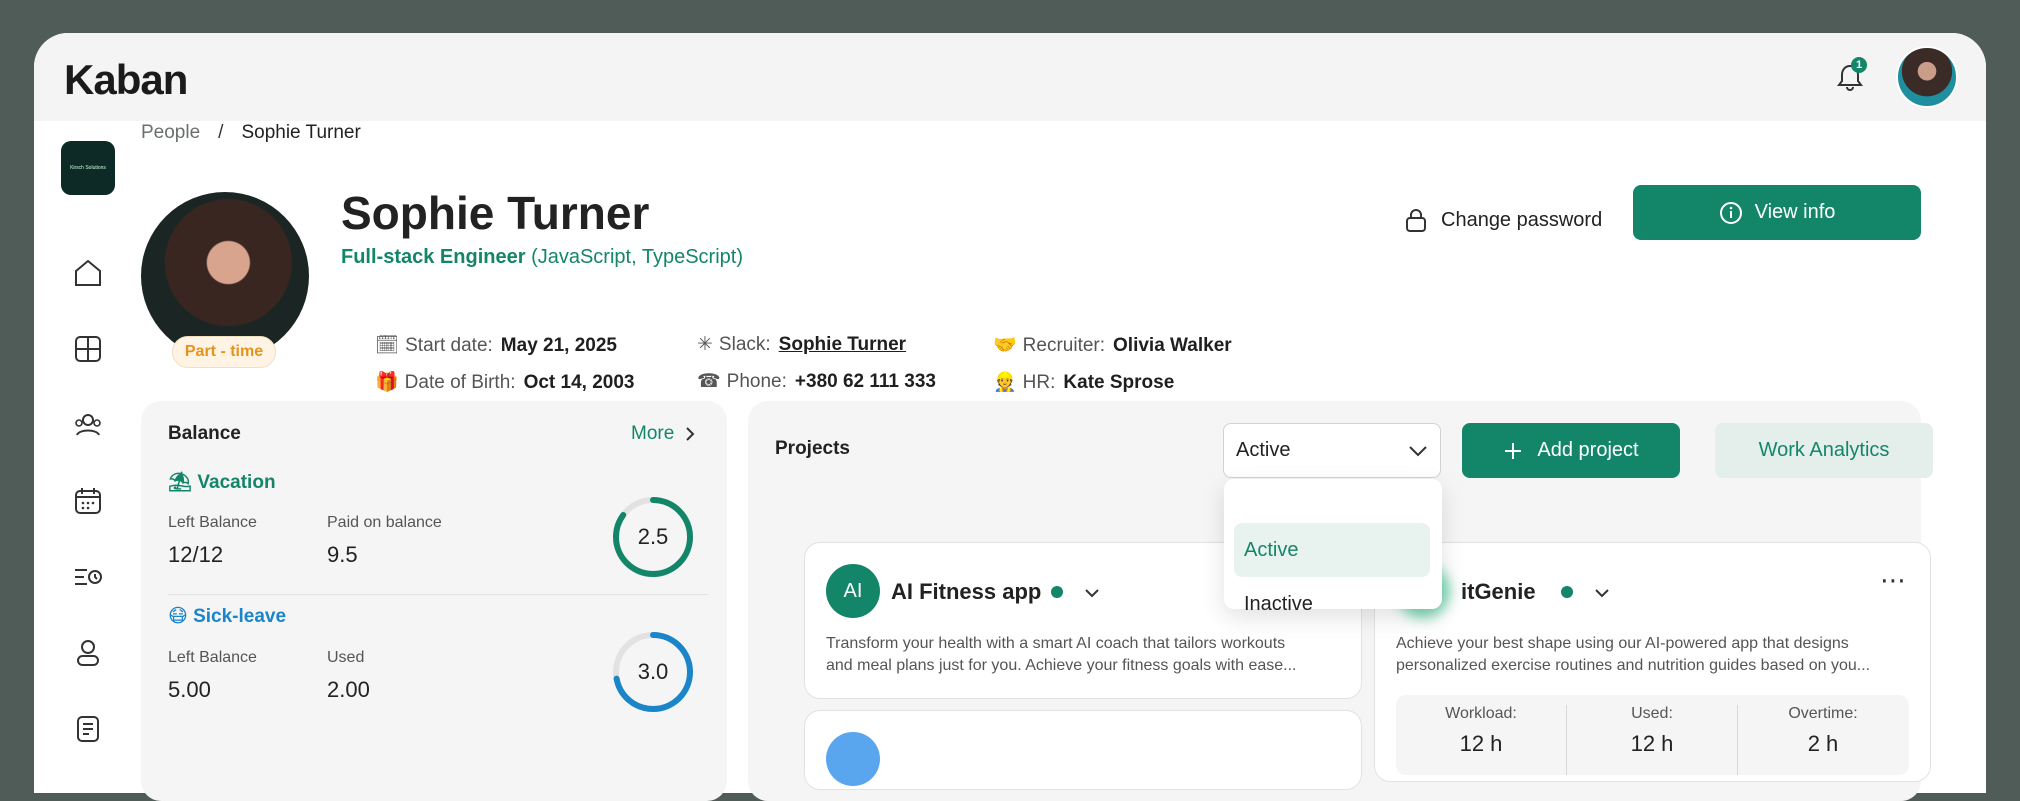  Describe the element at coordinates (1652, 730) in the screenshot. I see `used-stat: Used: 12 h` at that location.